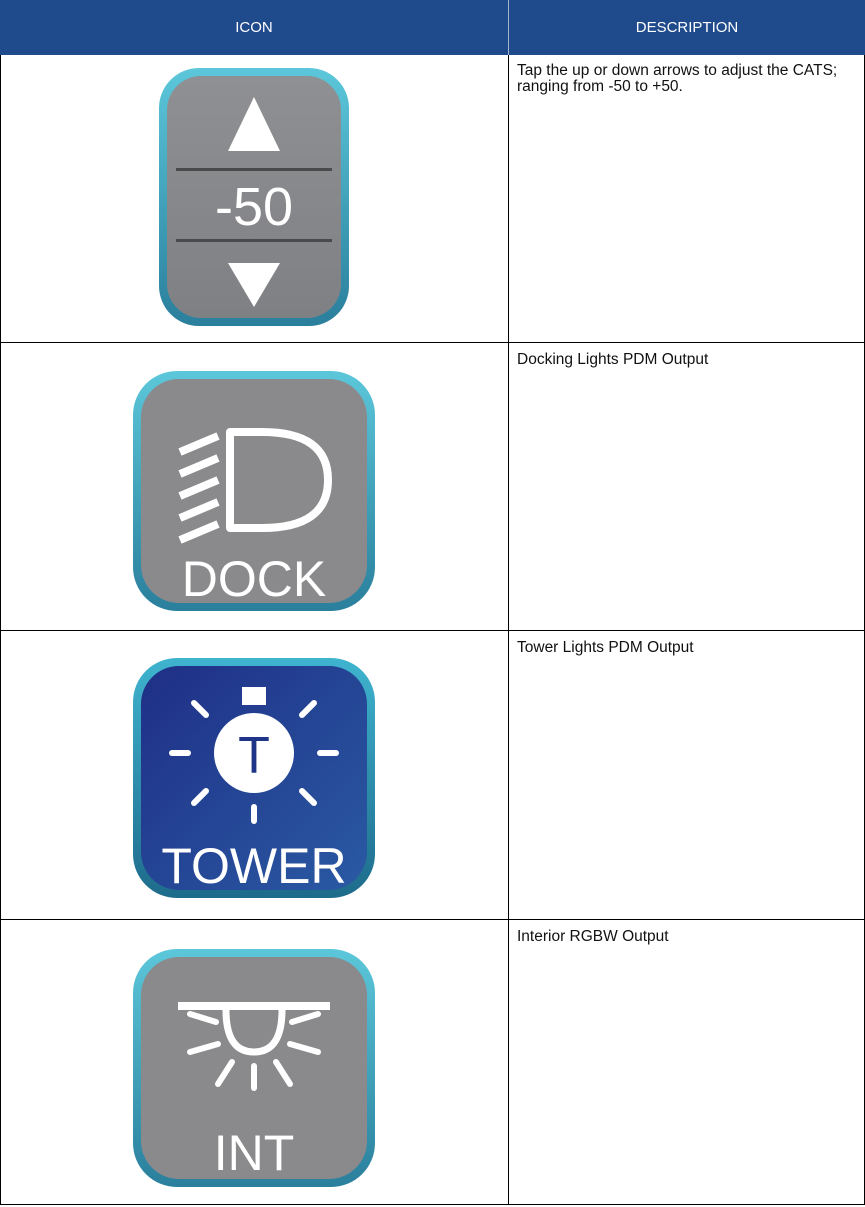  What do you see at coordinates (254, 579) in the screenshot?
I see `icon-label: DOCK` at bounding box center [254, 579].